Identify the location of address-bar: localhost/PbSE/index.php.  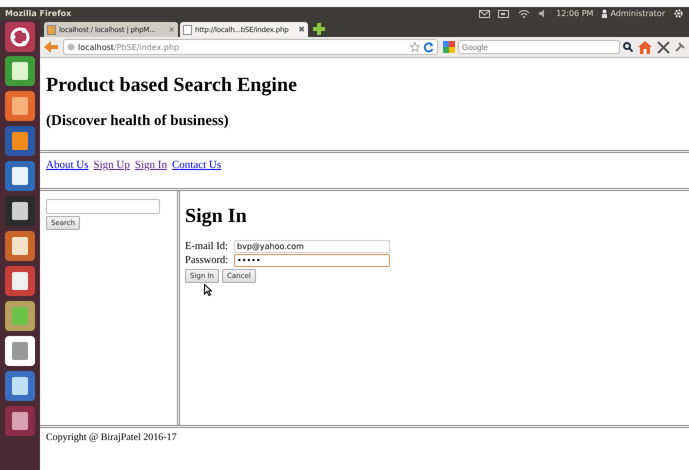
(250, 47).